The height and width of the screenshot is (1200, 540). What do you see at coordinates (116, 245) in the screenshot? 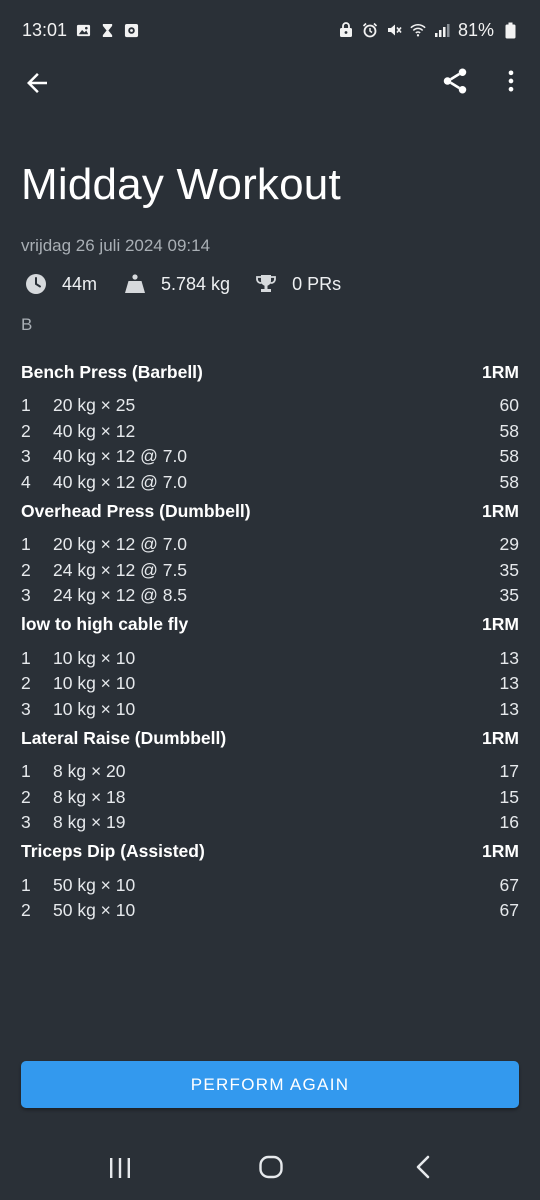
I see `workout-date: vrijdag 26 juli 2024 09:14` at bounding box center [116, 245].